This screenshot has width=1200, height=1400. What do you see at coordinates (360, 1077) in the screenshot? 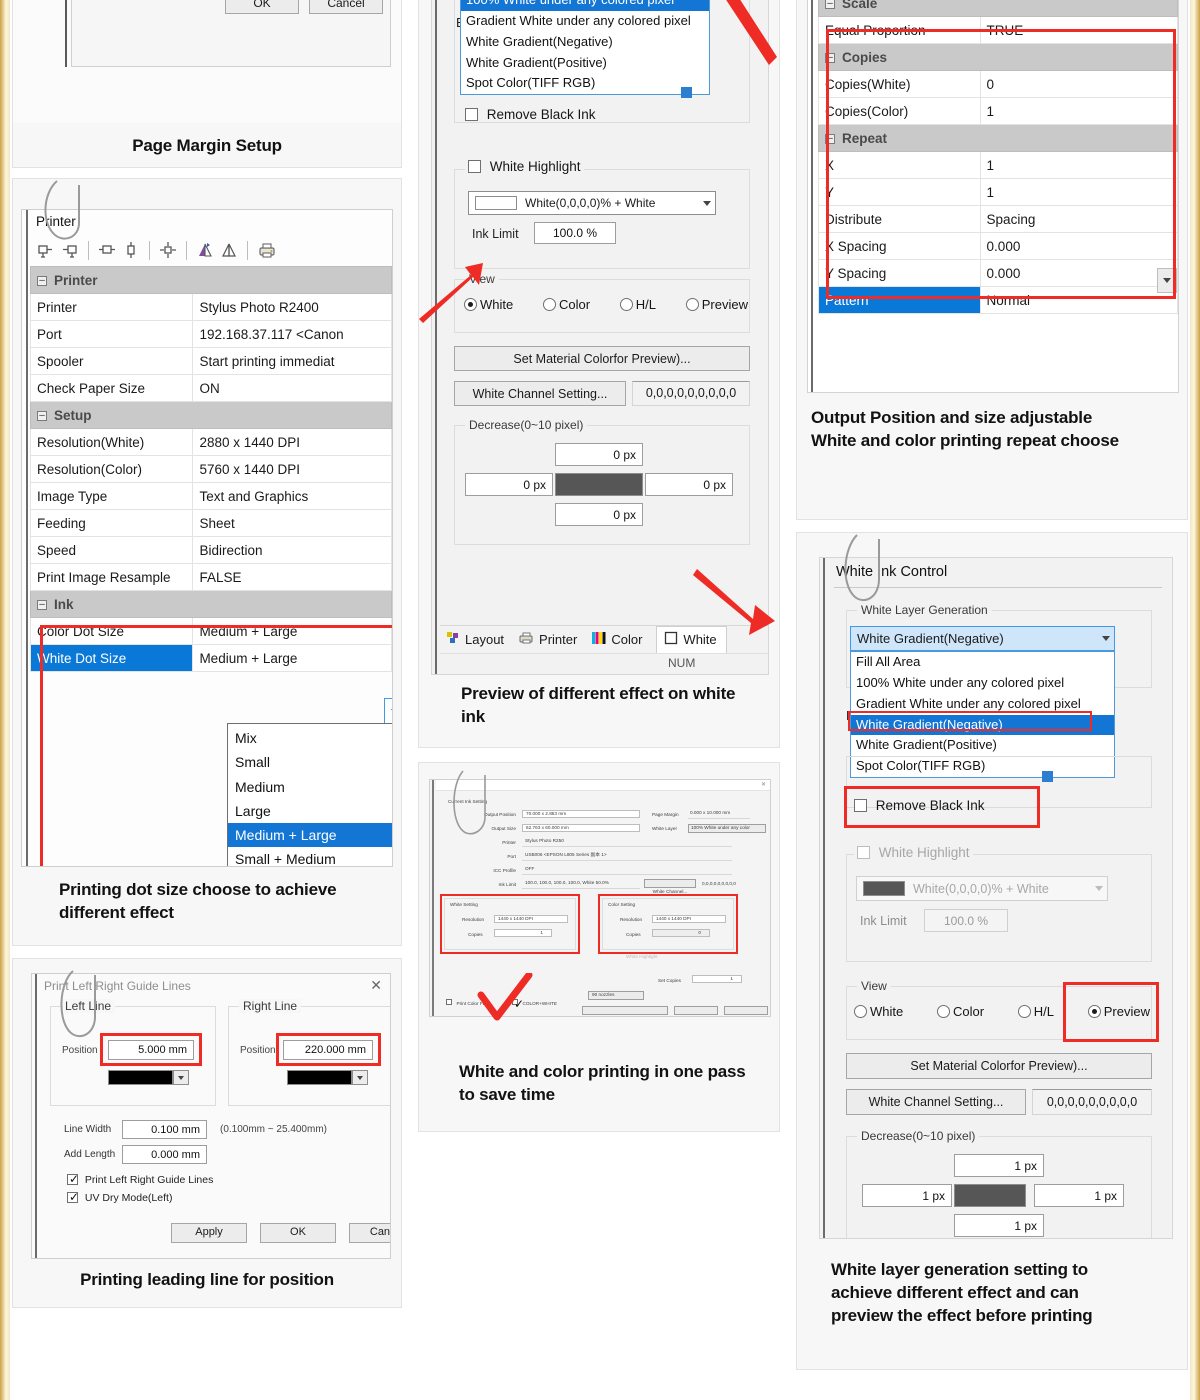
I see `right-color-dropdown` at bounding box center [360, 1077].